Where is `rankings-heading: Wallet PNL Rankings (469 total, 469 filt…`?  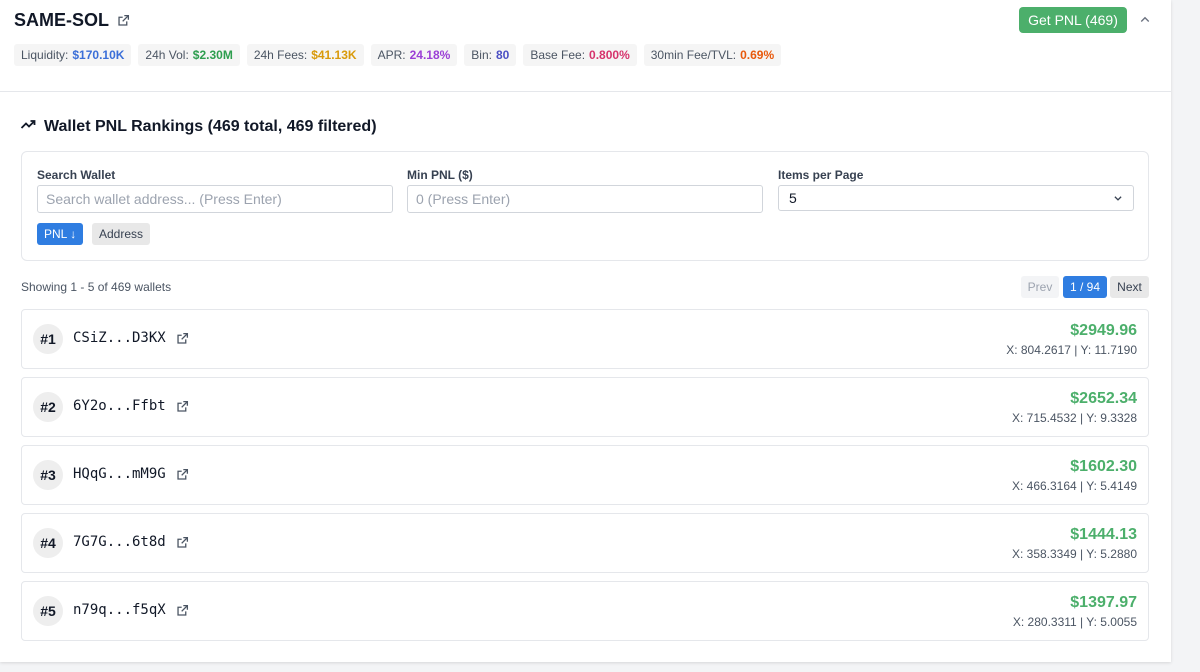 rankings-heading: Wallet PNL Rankings (469 total, 469 filt… is located at coordinates (198, 126).